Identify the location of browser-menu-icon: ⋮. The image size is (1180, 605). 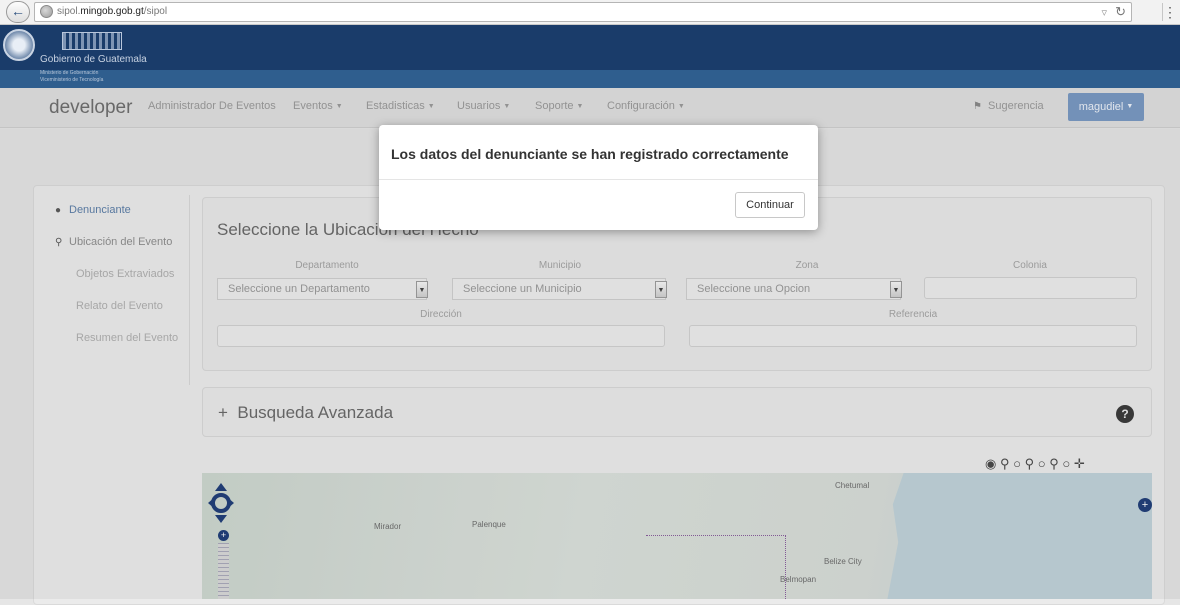
(1169, 12).